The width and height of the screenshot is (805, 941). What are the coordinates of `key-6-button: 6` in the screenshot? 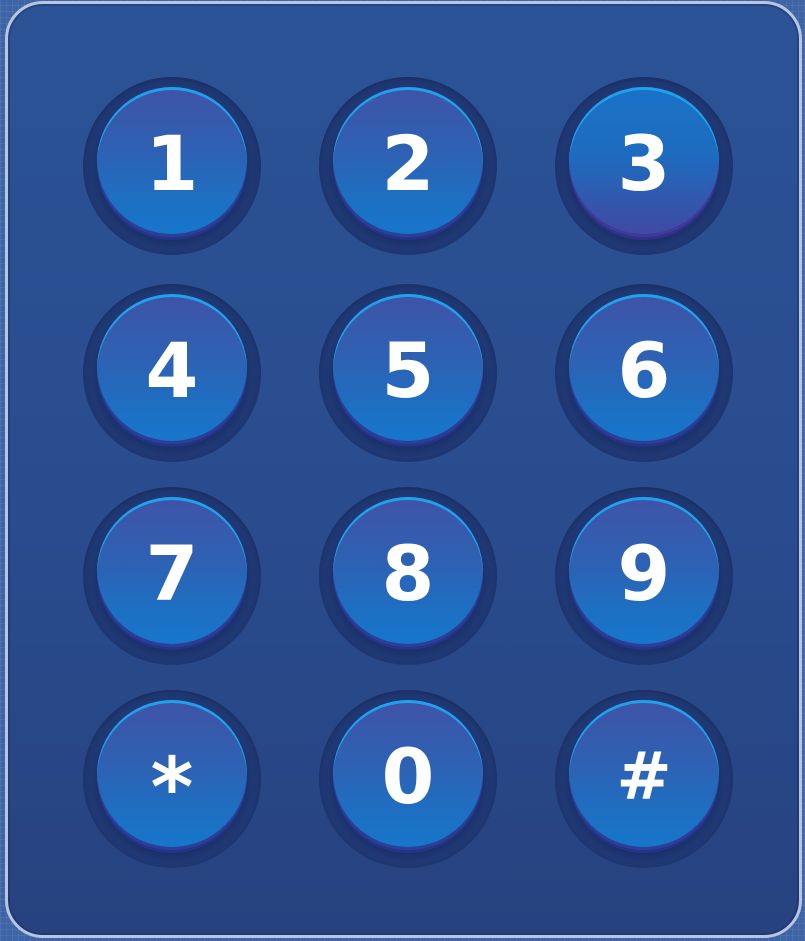 It's located at (644, 369).